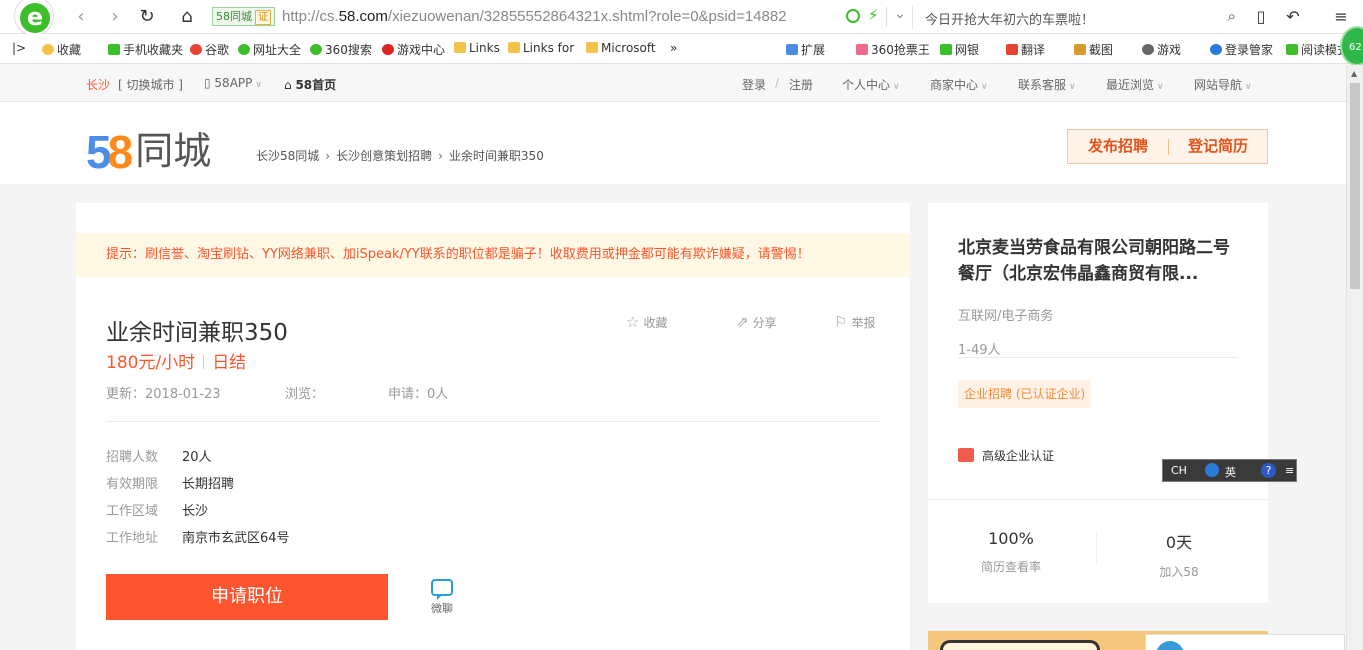 This screenshot has width=1363, height=650. I want to click on apply-count: 申请：0人, so click(418, 394).